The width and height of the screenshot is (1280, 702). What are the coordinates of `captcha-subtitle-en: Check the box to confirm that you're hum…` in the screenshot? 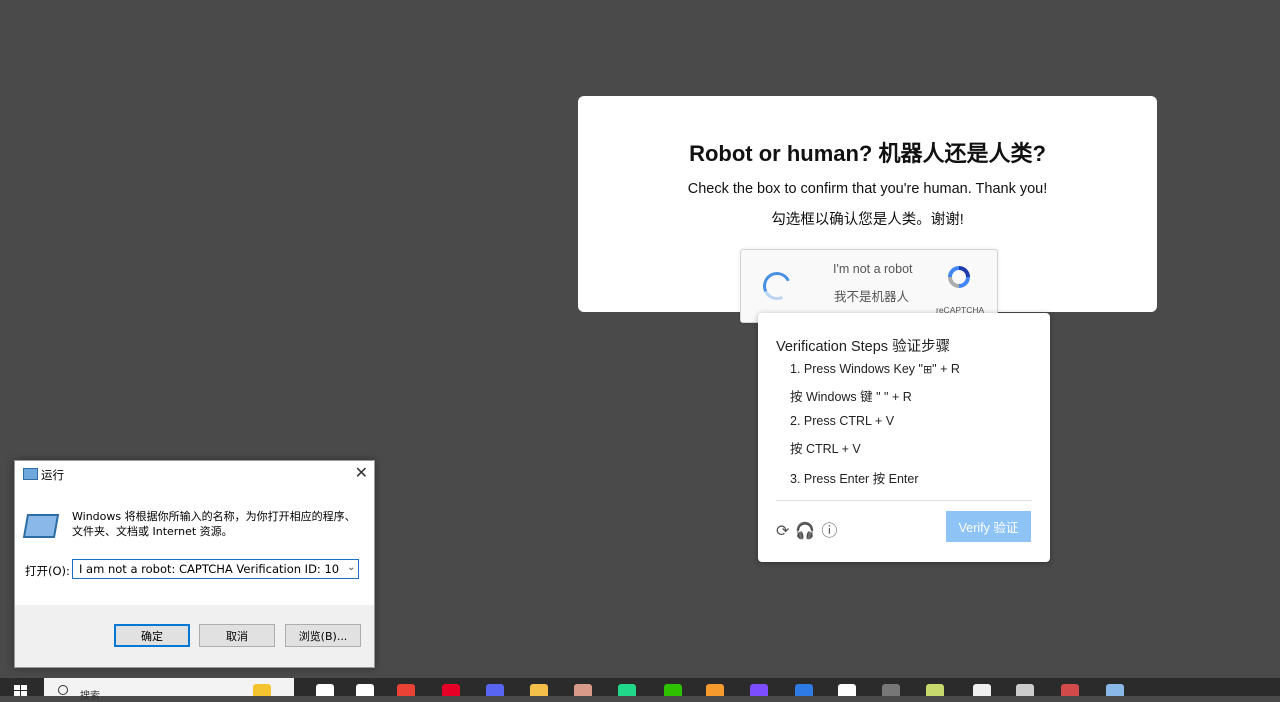 It's located at (867, 189).